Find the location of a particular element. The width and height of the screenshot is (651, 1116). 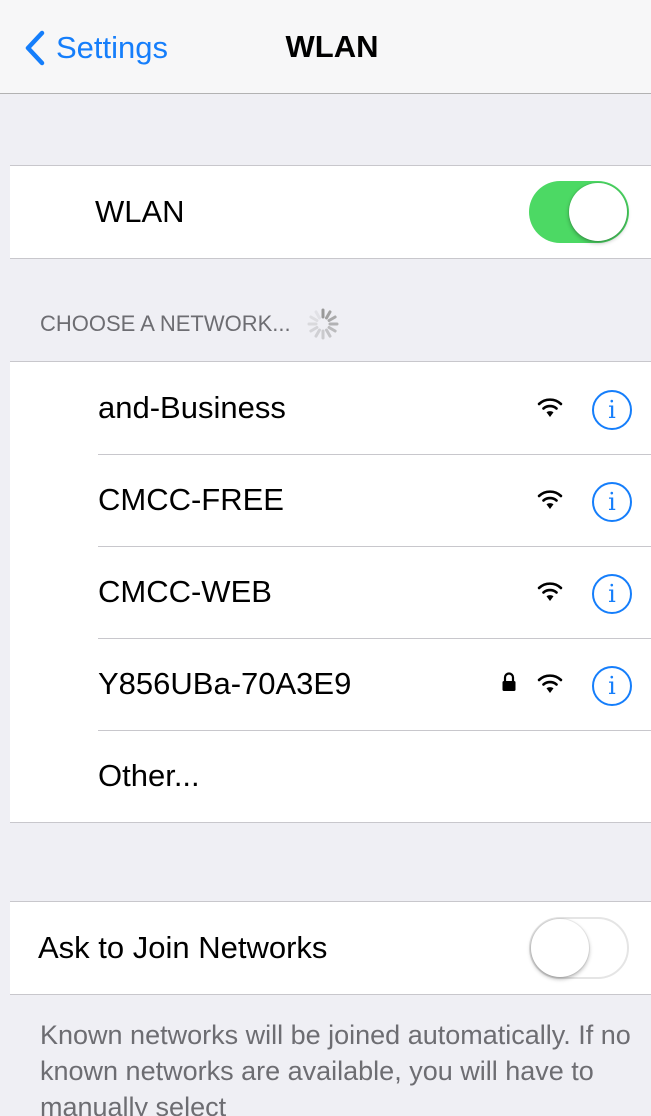

wlan-row: WLAN is located at coordinates (330, 212).